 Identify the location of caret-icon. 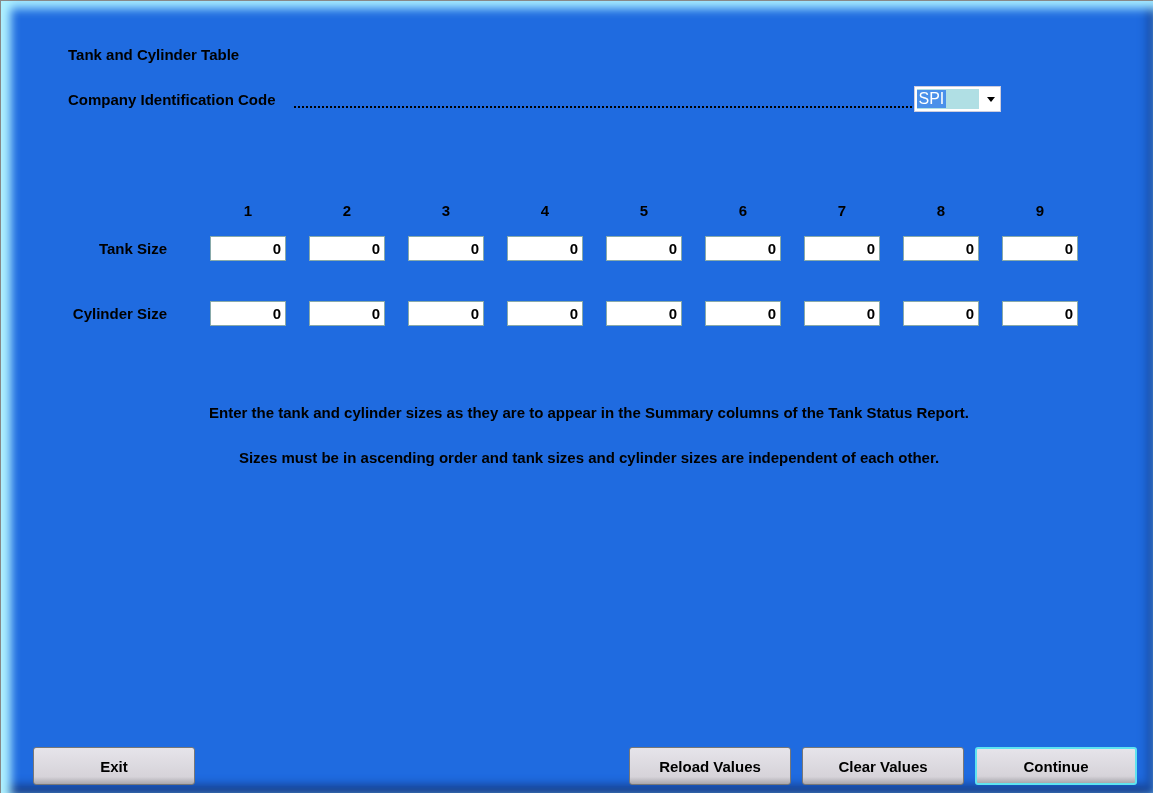
(990, 99).